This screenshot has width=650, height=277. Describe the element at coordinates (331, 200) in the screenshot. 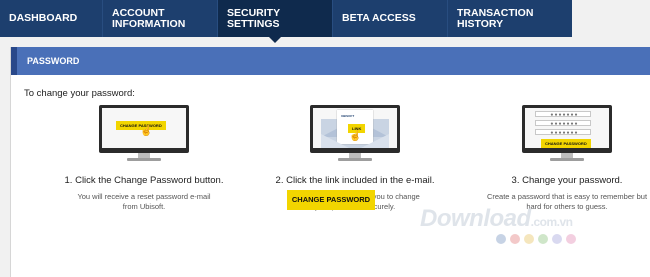

I see `change-password-button: CHANGE PASSWORD` at that location.